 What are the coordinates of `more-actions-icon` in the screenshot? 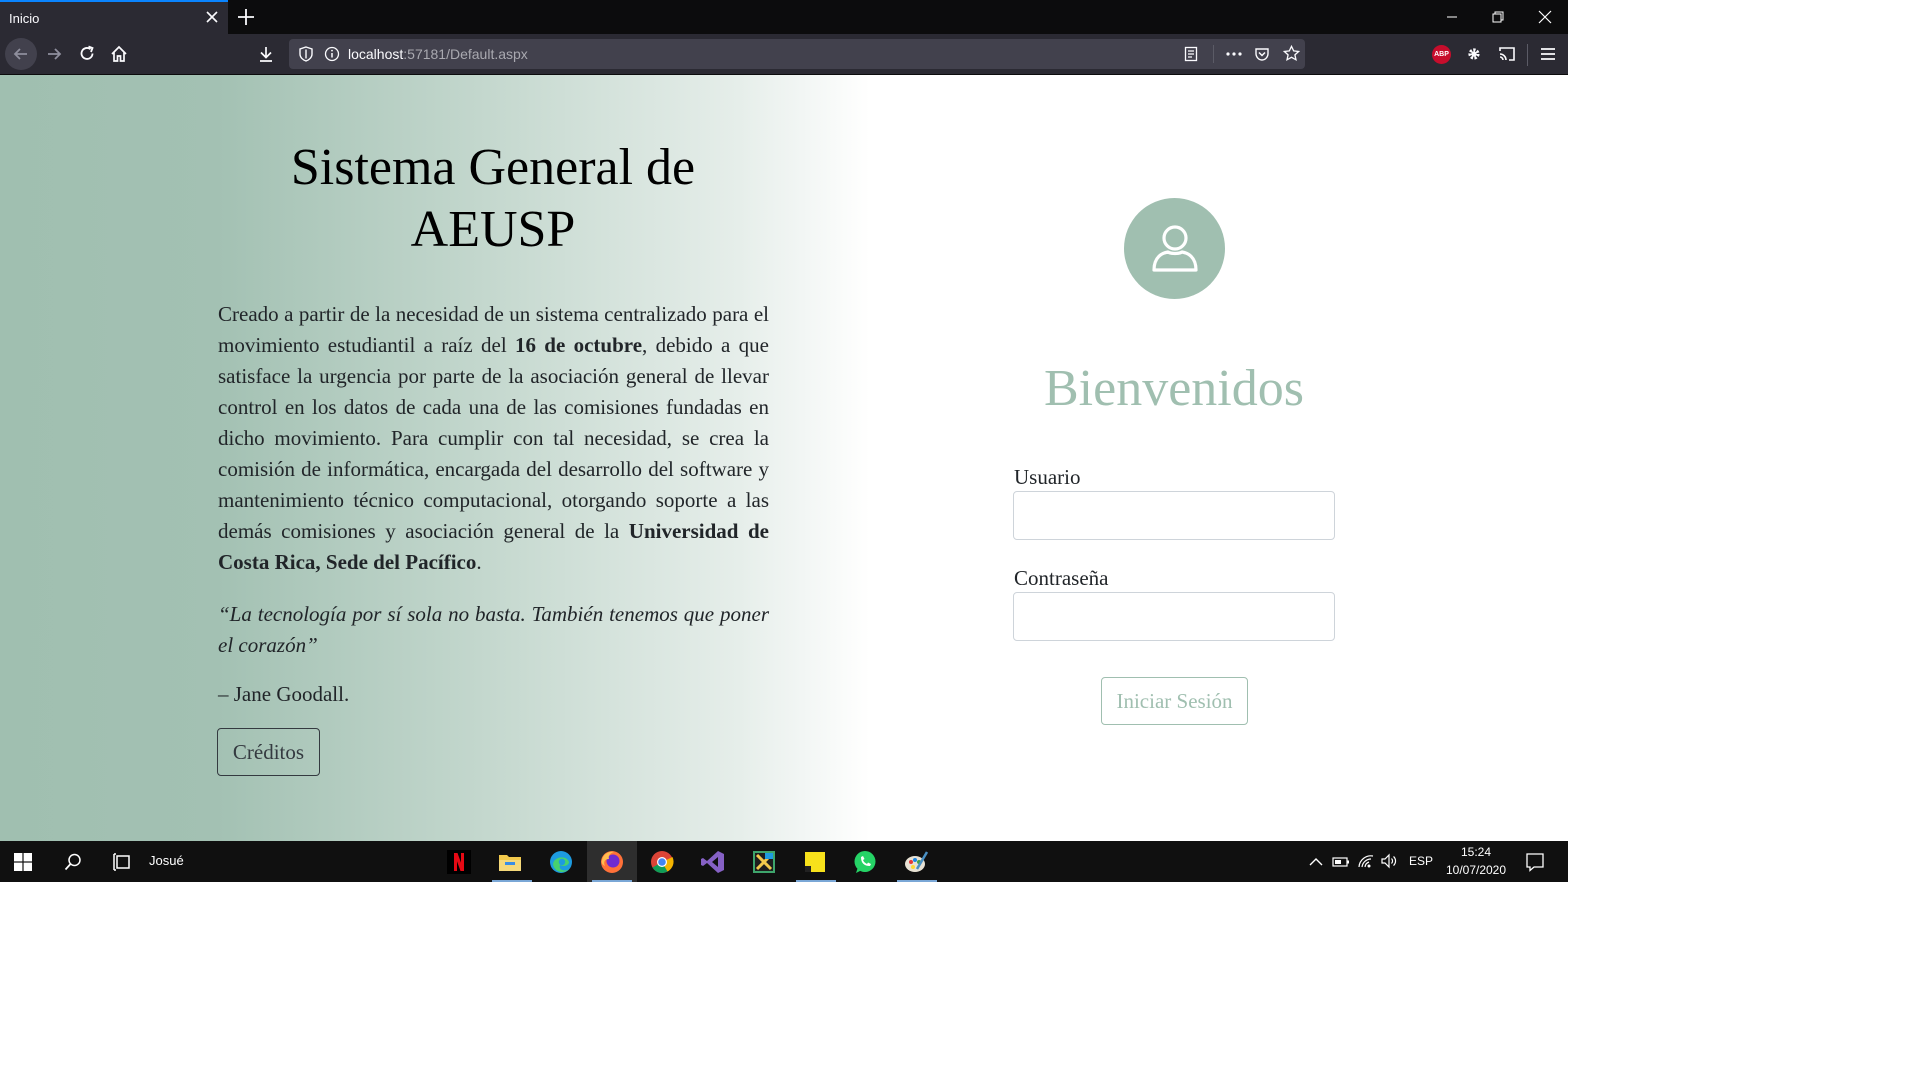 It's located at (1234, 54).